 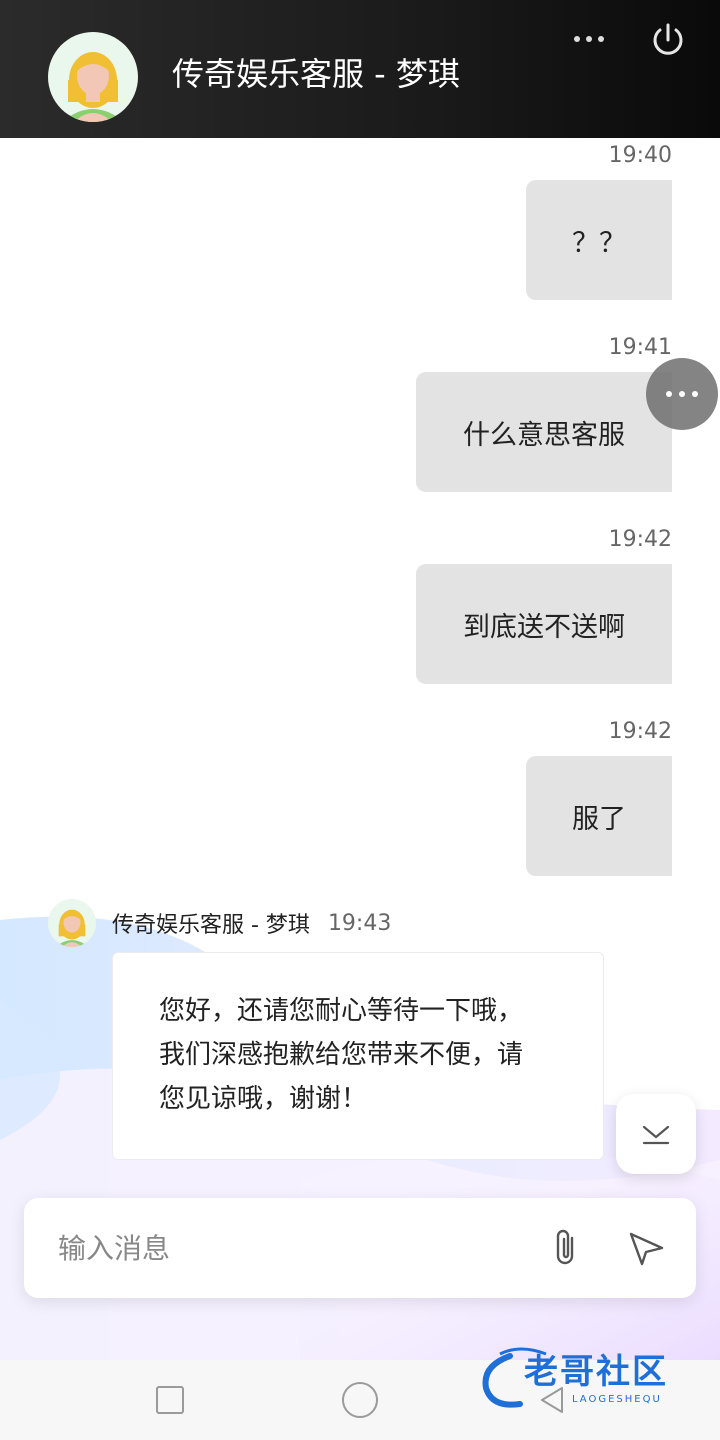 I want to click on home-icon, so click(x=360, y=1400).